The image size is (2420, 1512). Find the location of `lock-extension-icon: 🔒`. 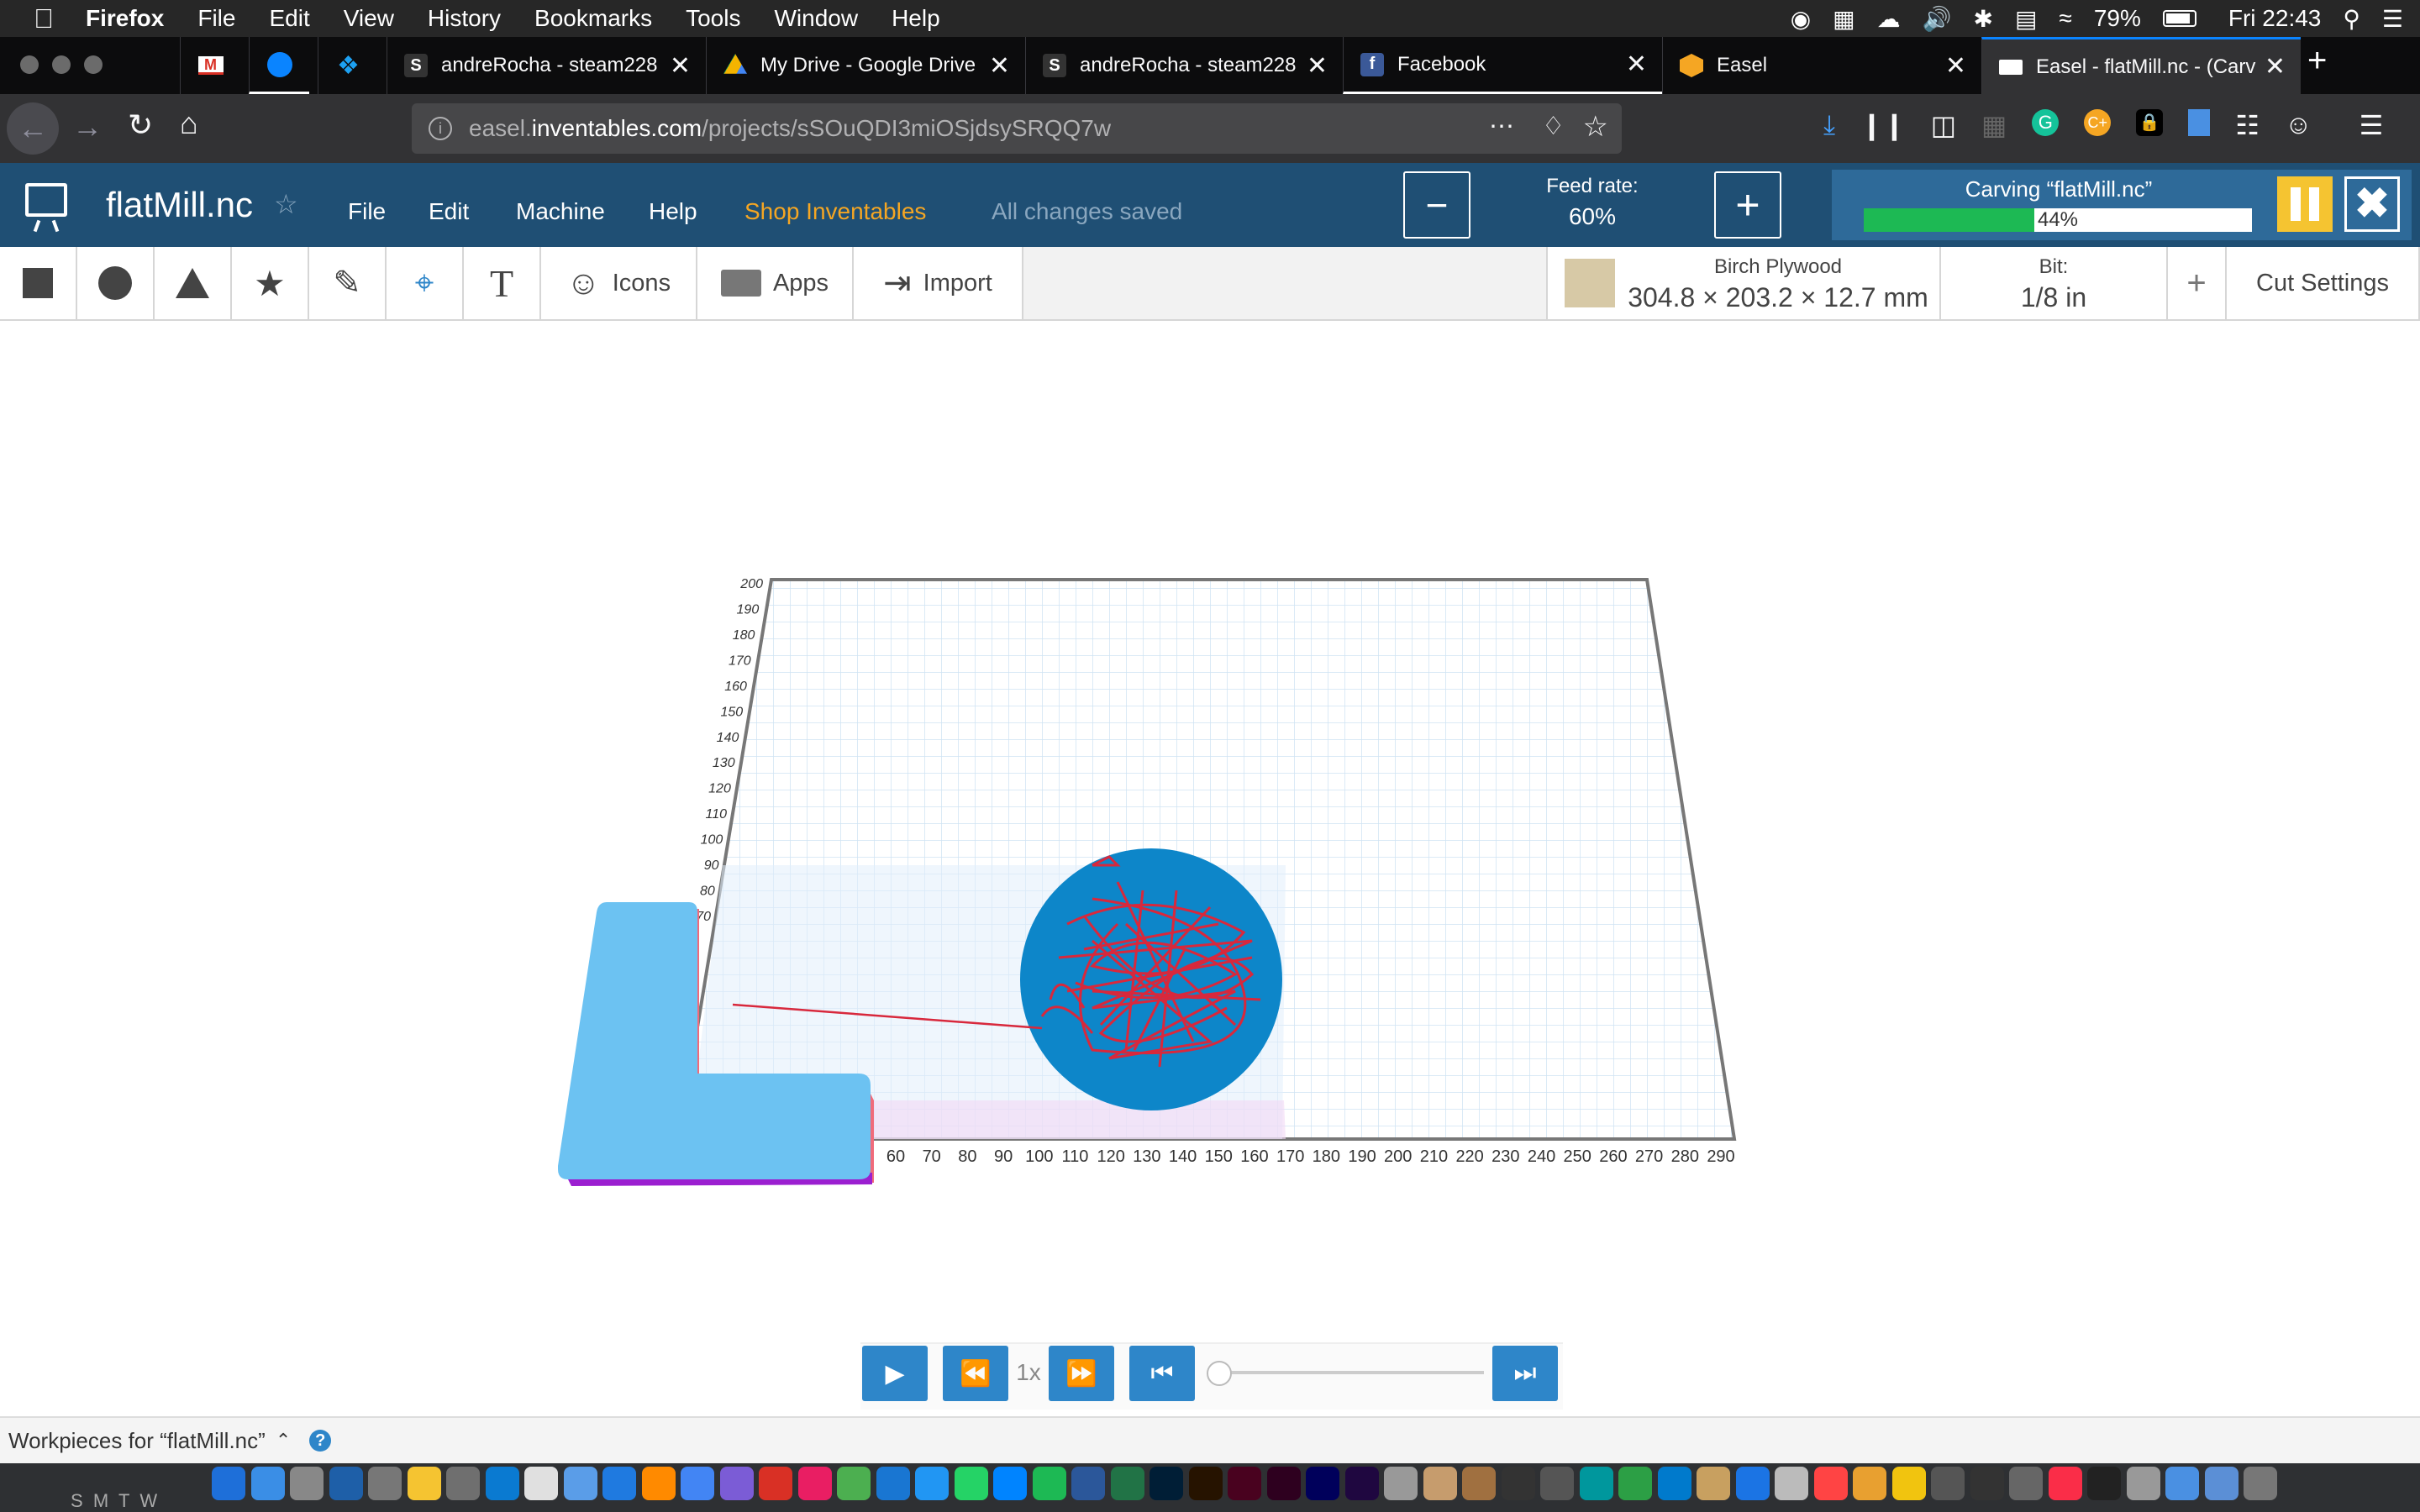

lock-extension-icon: 🔒 is located at coordinates (2150, 122).